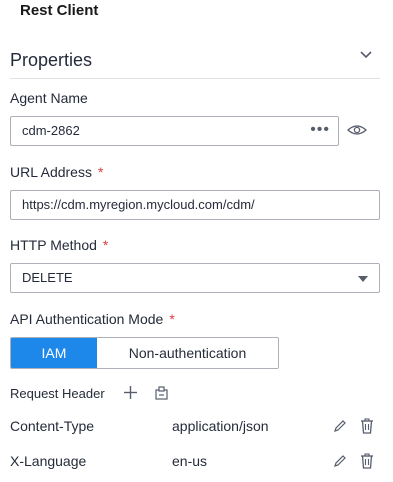 The height and width of the screenshot is (482, 393). I want to click on http-method-select: DELETE, so click(195, 278).